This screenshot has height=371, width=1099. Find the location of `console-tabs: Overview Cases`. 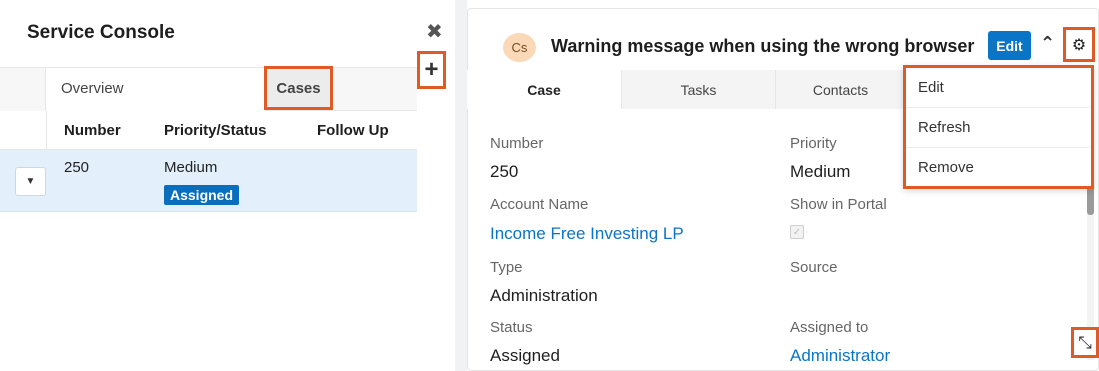

console-tabs: Overview Cases is located at coordinates (208, 88).